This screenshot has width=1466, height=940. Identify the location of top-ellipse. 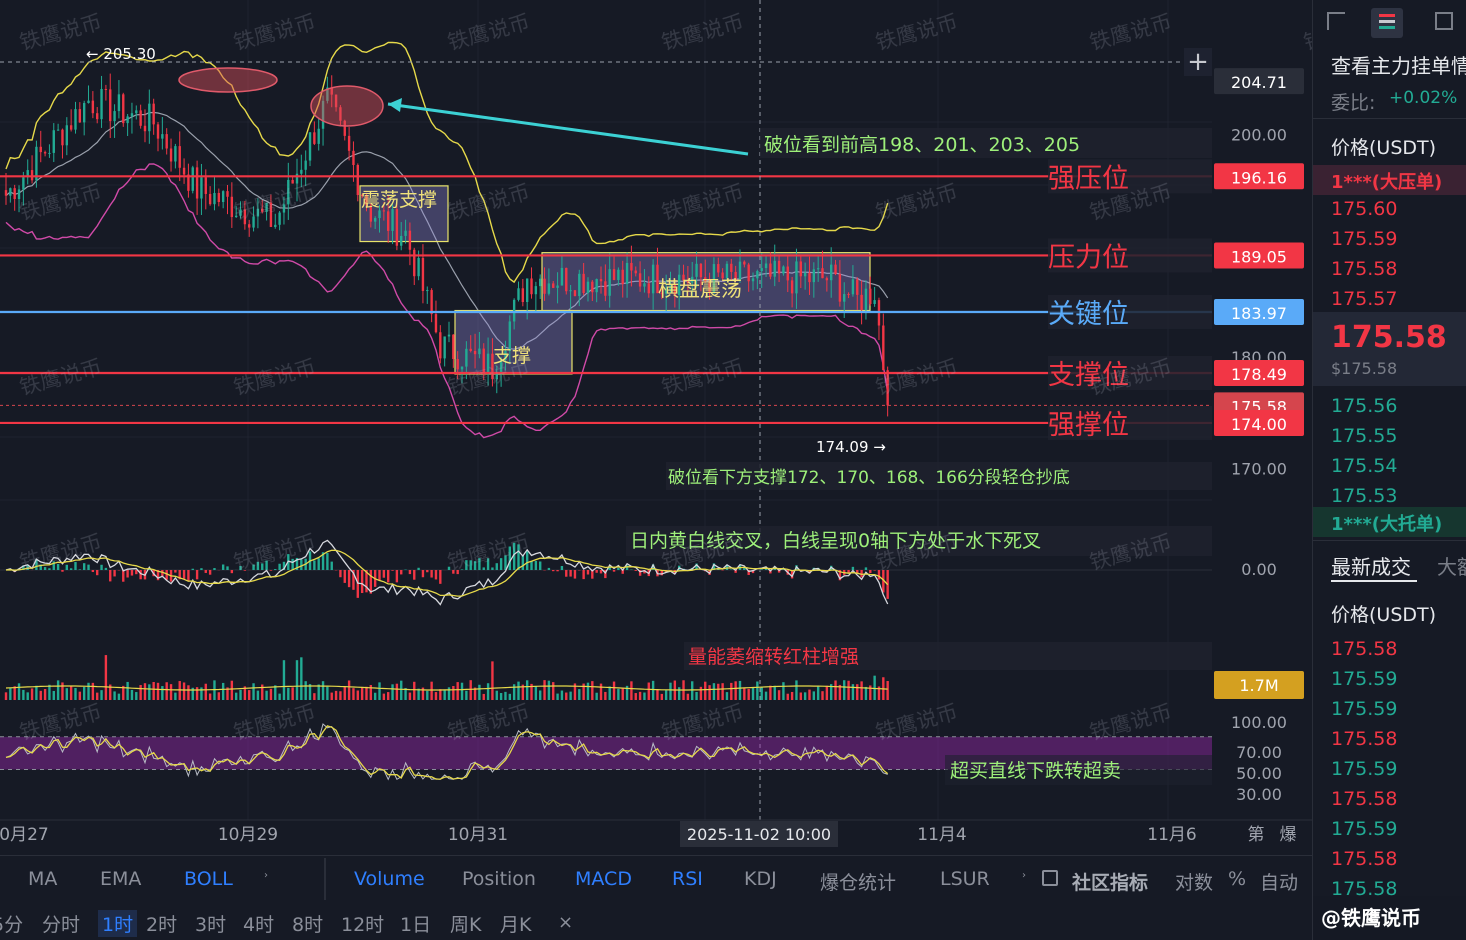
(228, 80).